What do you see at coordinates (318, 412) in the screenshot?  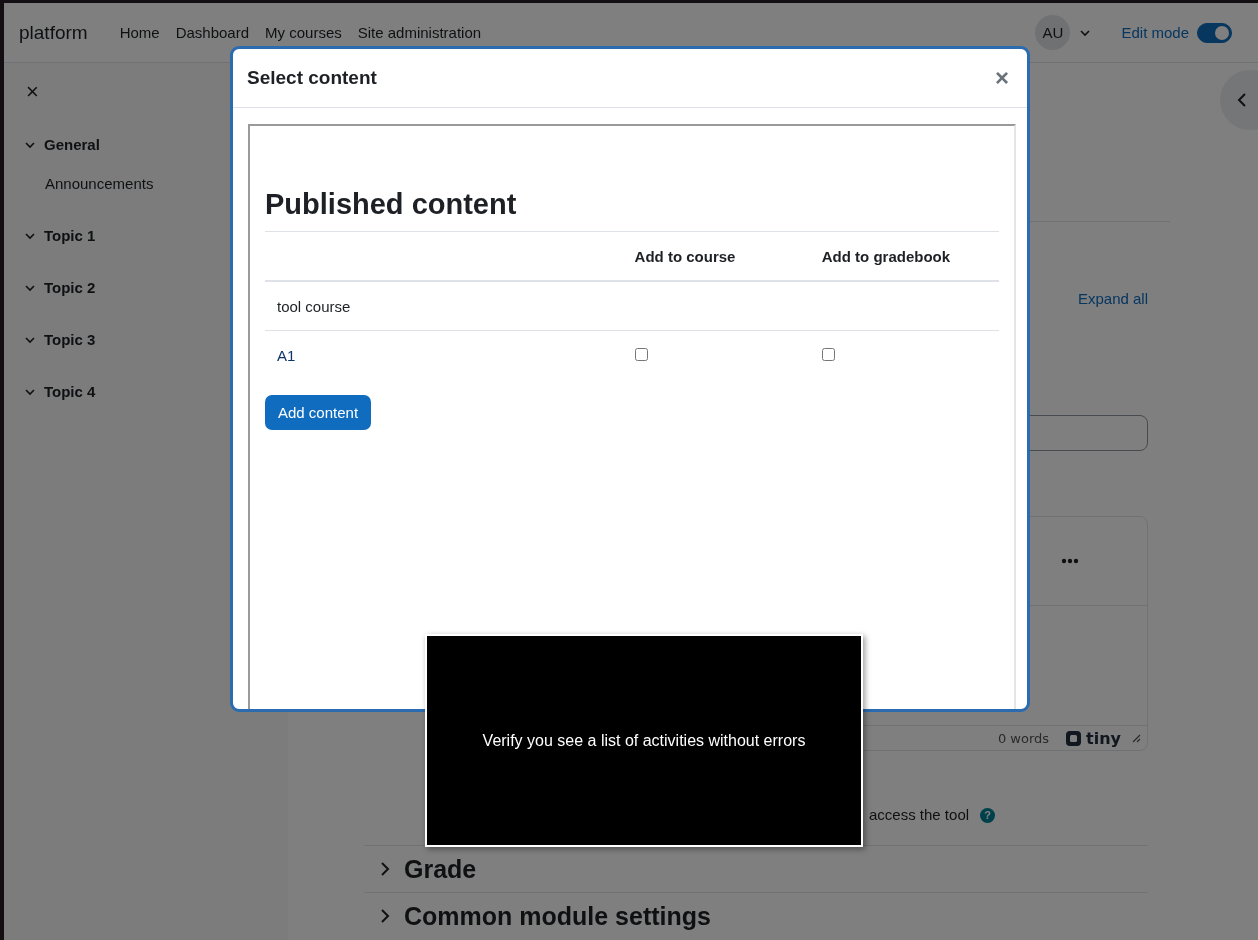 I see `add-content-button: Add content` at bounding box center [318, 412].